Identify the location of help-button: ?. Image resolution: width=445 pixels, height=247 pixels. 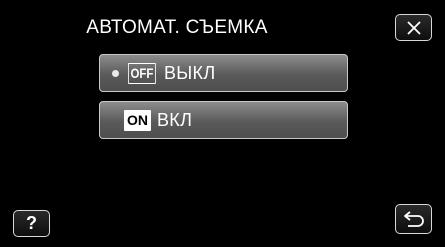
(31, 223).